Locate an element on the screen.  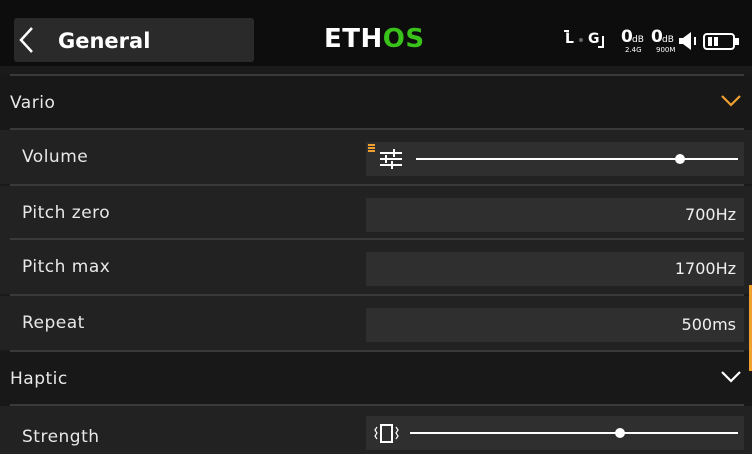
pitch-max-field: 1700Hz is located at coordinates (555, 269).